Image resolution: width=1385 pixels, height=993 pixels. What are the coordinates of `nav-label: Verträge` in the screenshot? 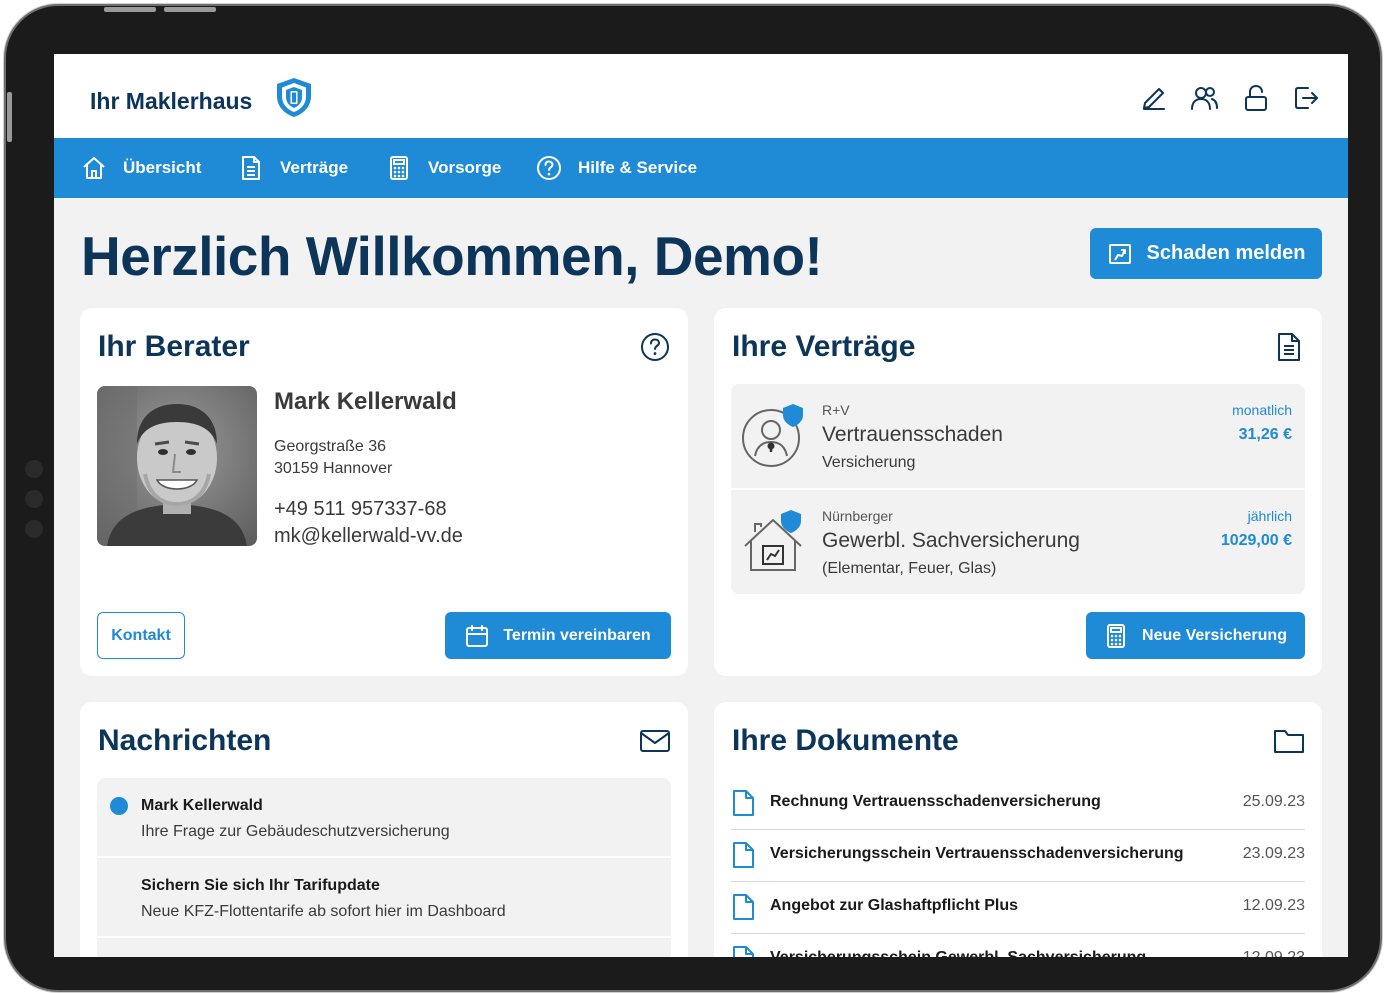 It's located at (314, 167).